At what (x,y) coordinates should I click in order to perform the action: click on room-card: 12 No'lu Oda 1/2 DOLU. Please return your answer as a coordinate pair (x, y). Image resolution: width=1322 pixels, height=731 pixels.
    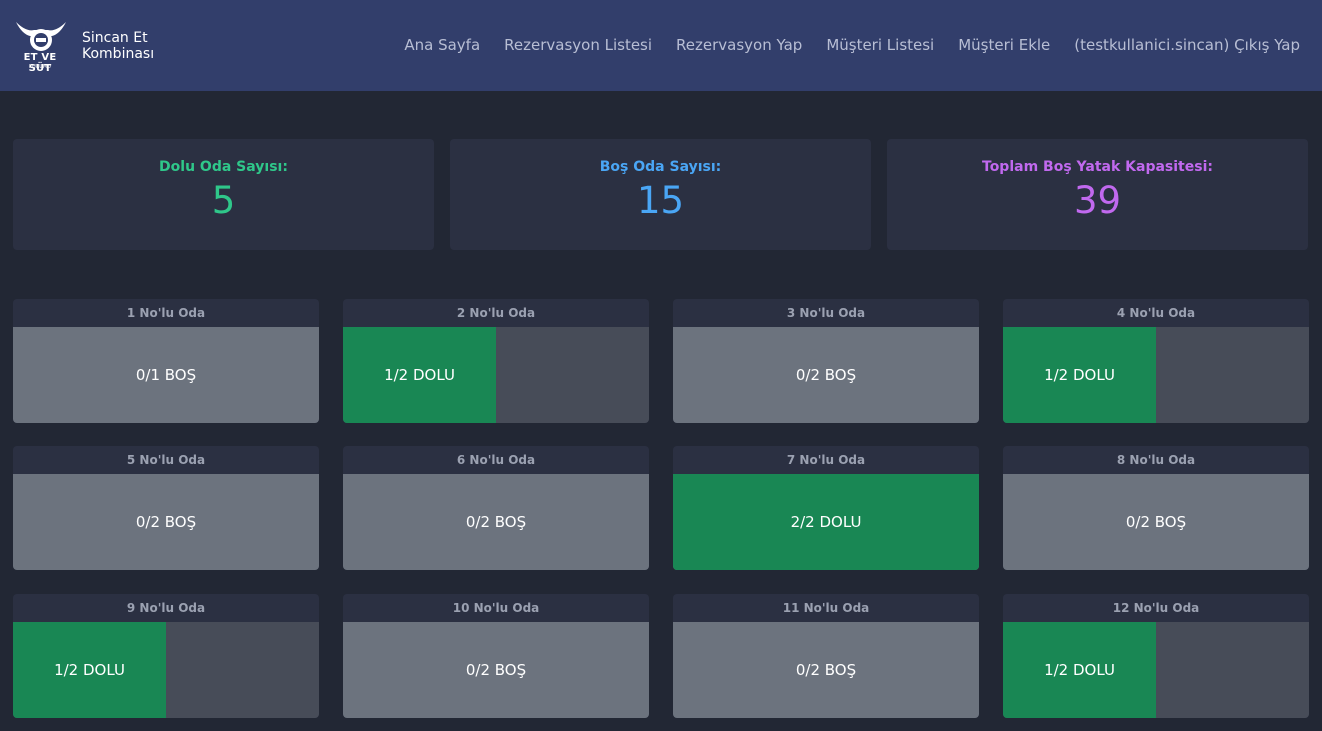
    Looking at the image, I should click on (1156, 656).